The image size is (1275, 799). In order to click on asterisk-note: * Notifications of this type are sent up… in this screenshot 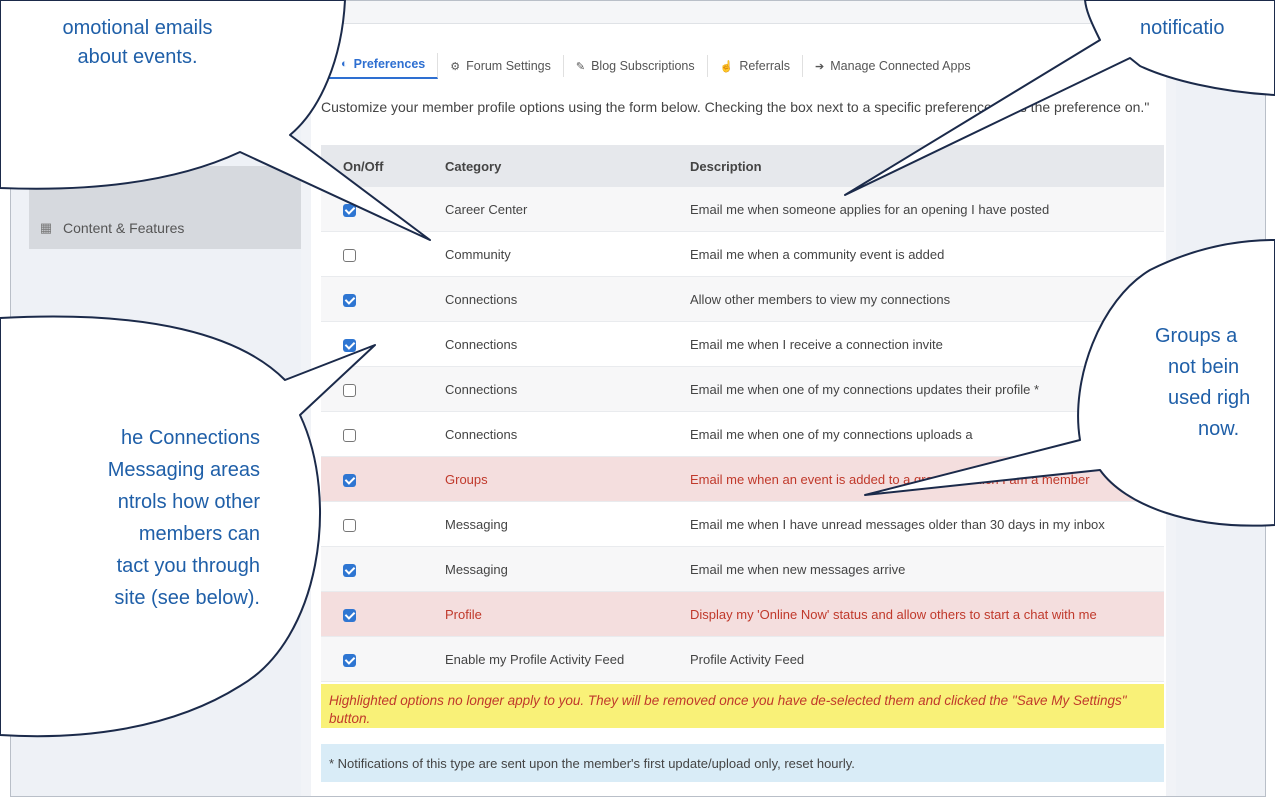, I will do `click(742, 763)`.